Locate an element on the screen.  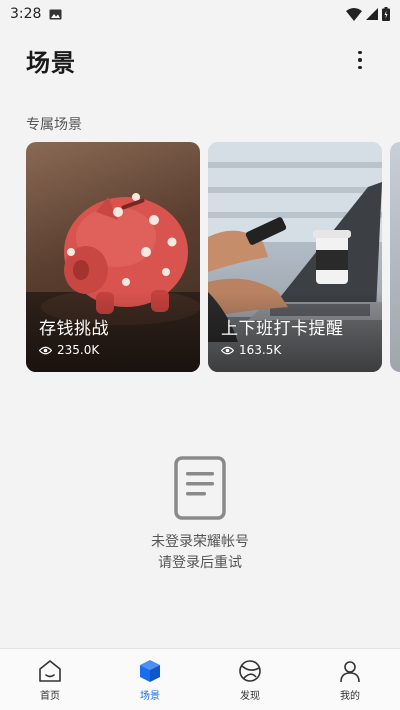
bottom-nav: 首页 场景 发现 我的 is located at coordinates (200, 679).